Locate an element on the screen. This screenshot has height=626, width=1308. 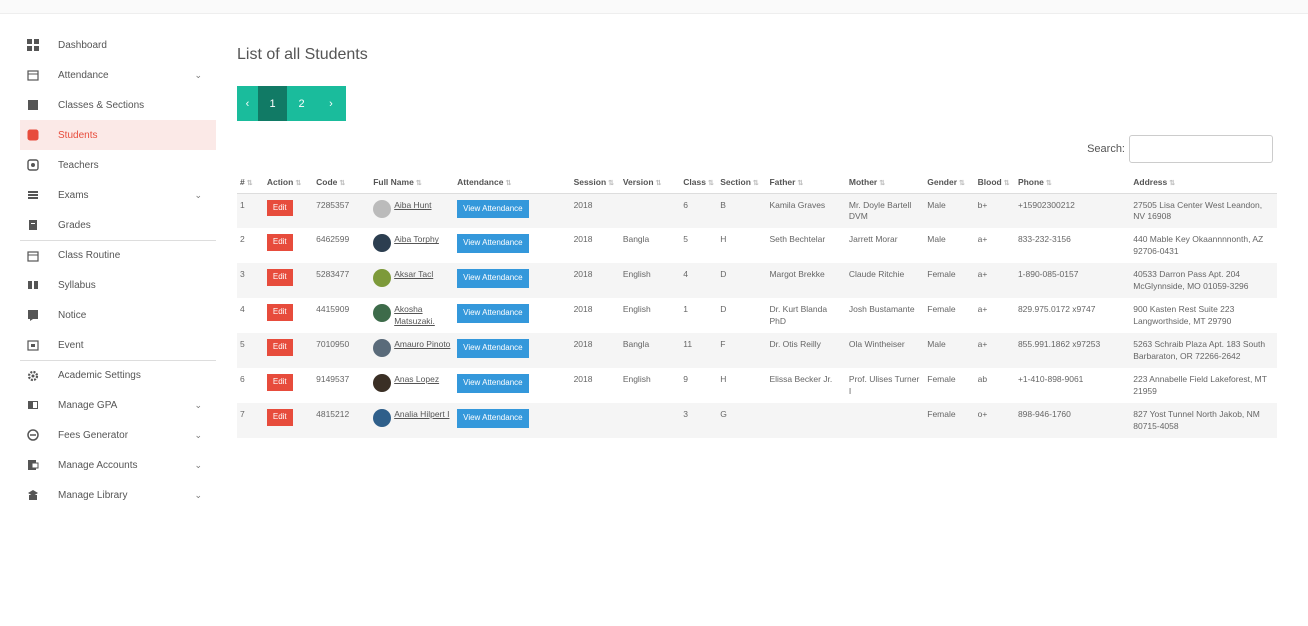
pagination-page-1: 1 is located at coordinates (272, 103).